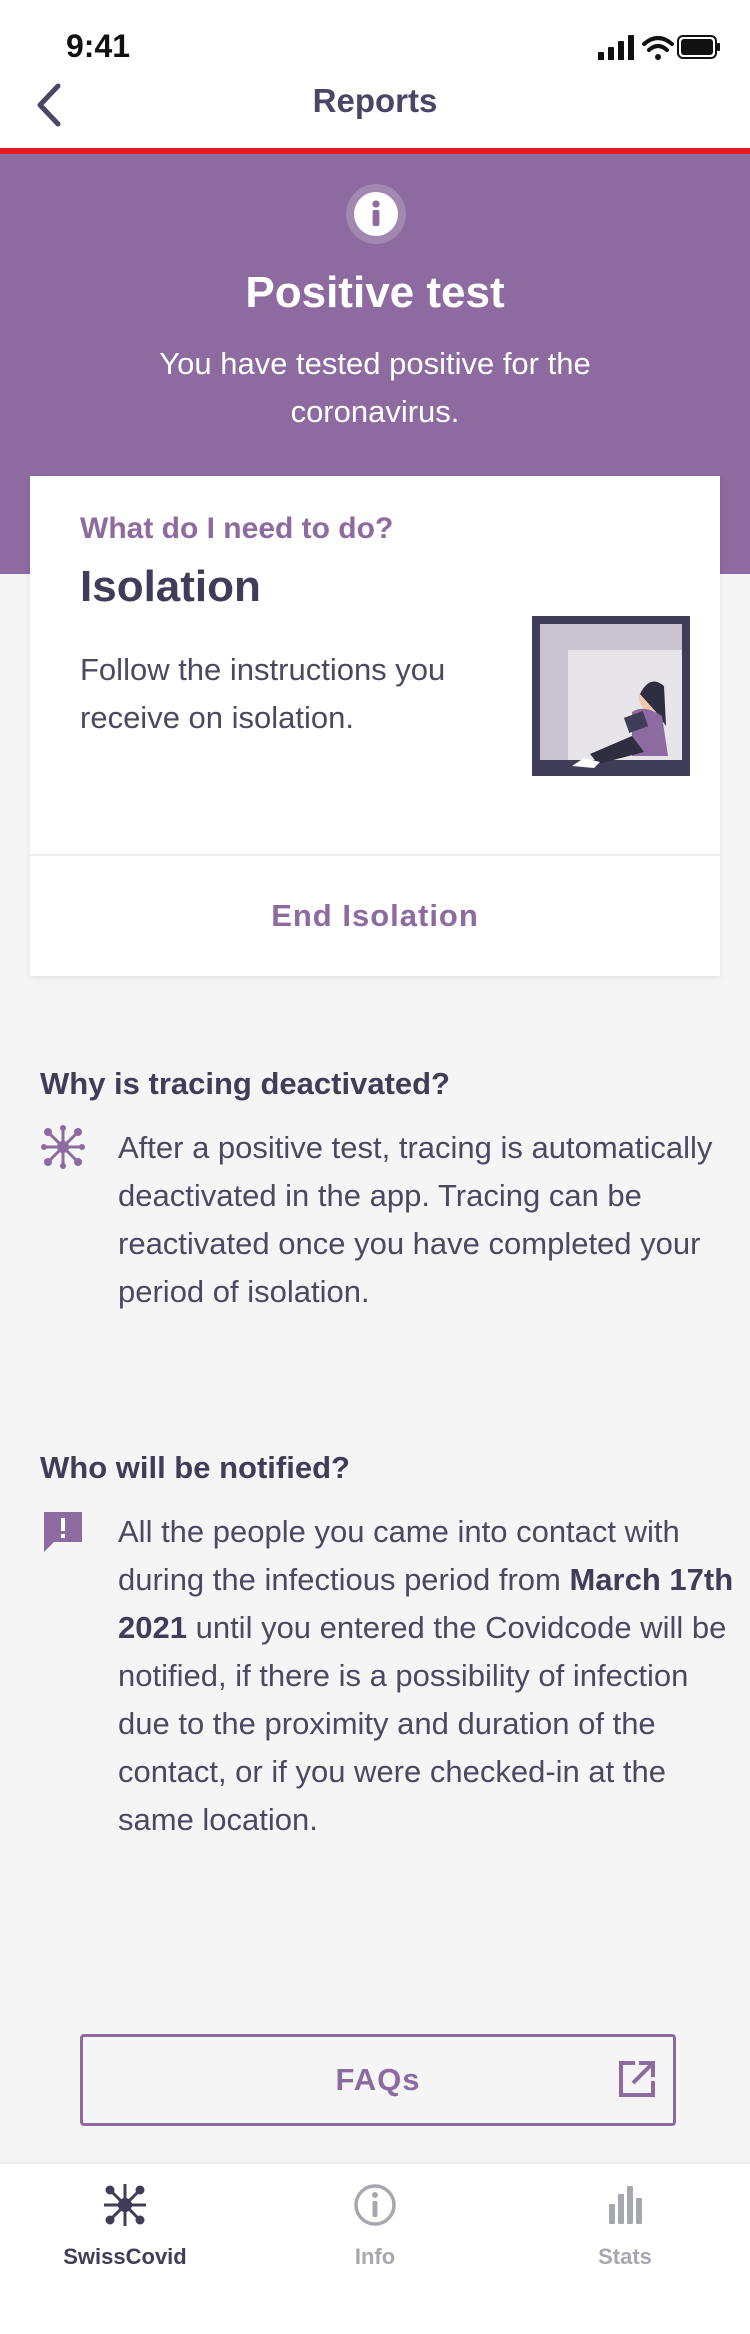  What do you see at coordinates (625, 2205) in the screenshot?
I see `stats-icon` at bounding box center [625, 2205].